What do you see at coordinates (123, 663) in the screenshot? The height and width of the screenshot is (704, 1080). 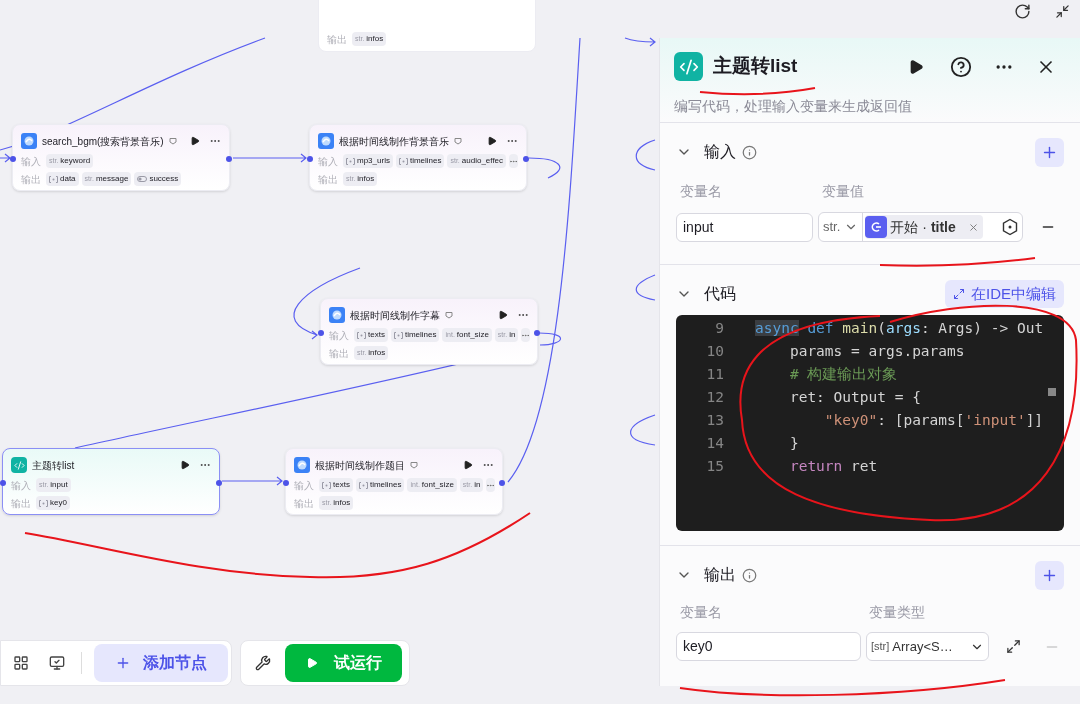 I see `plus-icon` at bounding box center [123, 663].